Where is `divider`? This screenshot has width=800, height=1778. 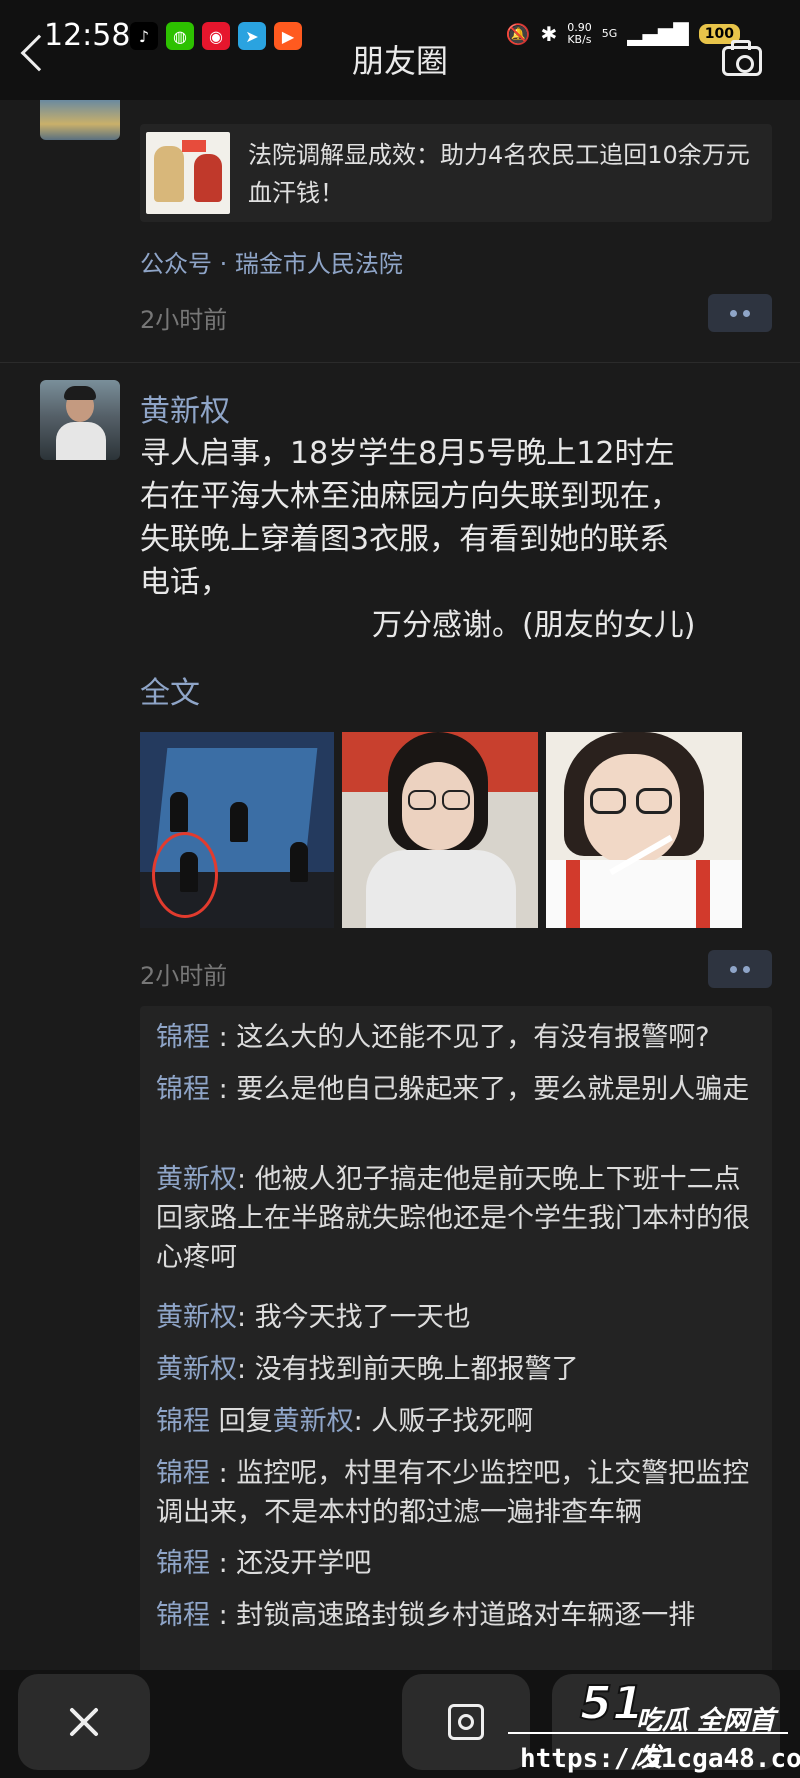 divider is located at coordinates (400, 362).